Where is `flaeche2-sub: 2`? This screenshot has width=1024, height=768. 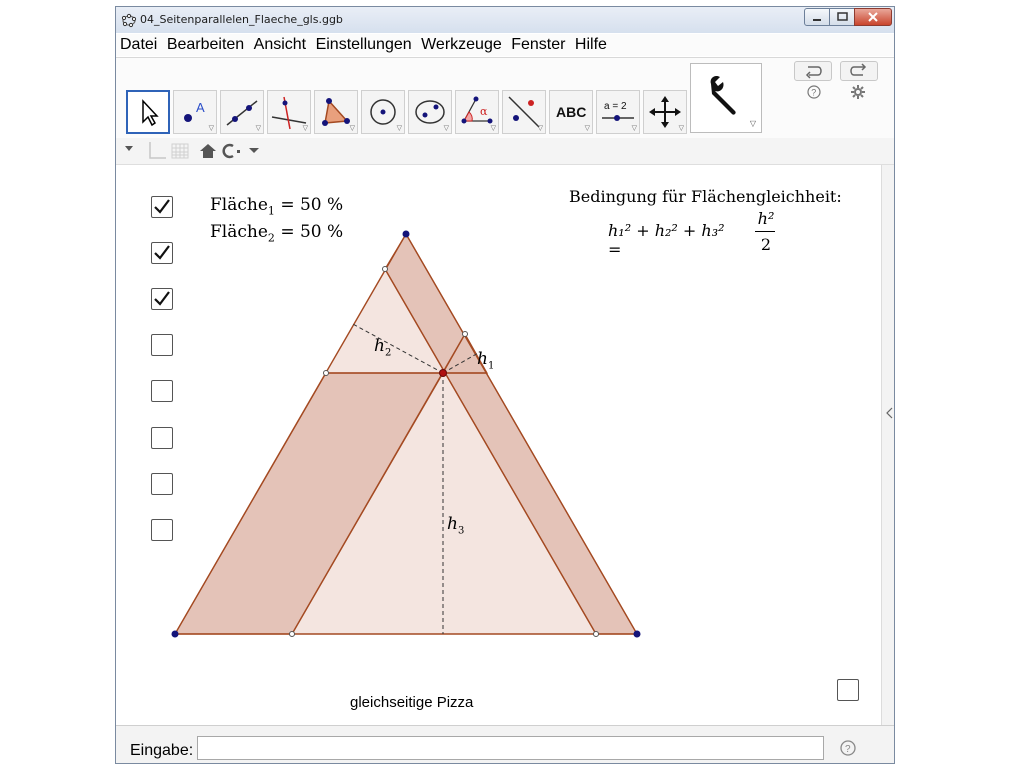 flaeche2-sub: 2 is located at coordinates (271, 238).